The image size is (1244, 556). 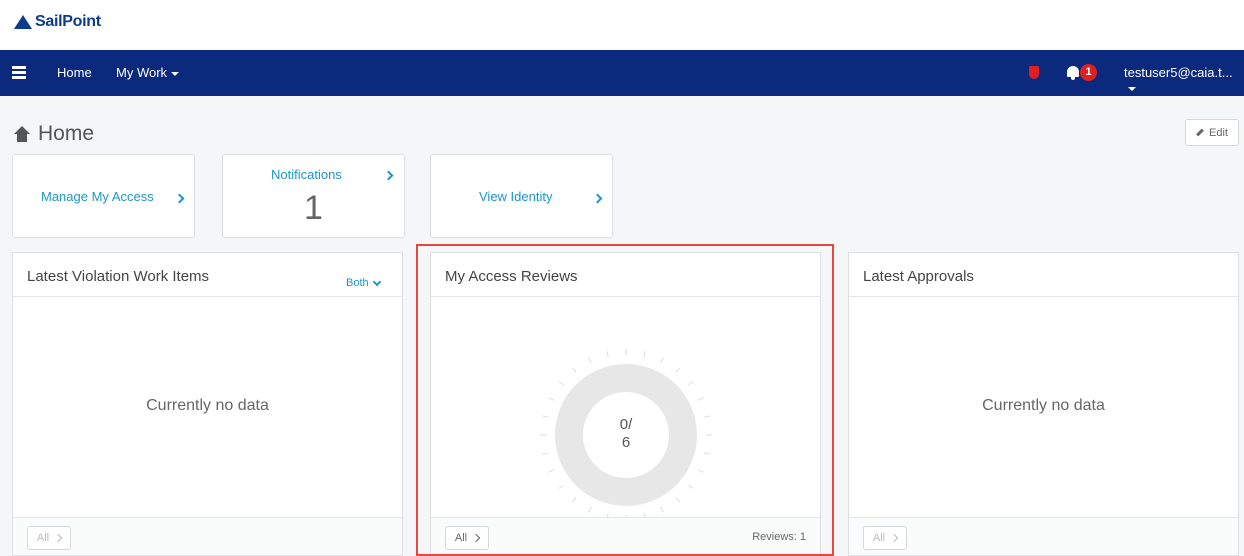 I want to click on approvals-all-button: All, so click(x=885, y=538).